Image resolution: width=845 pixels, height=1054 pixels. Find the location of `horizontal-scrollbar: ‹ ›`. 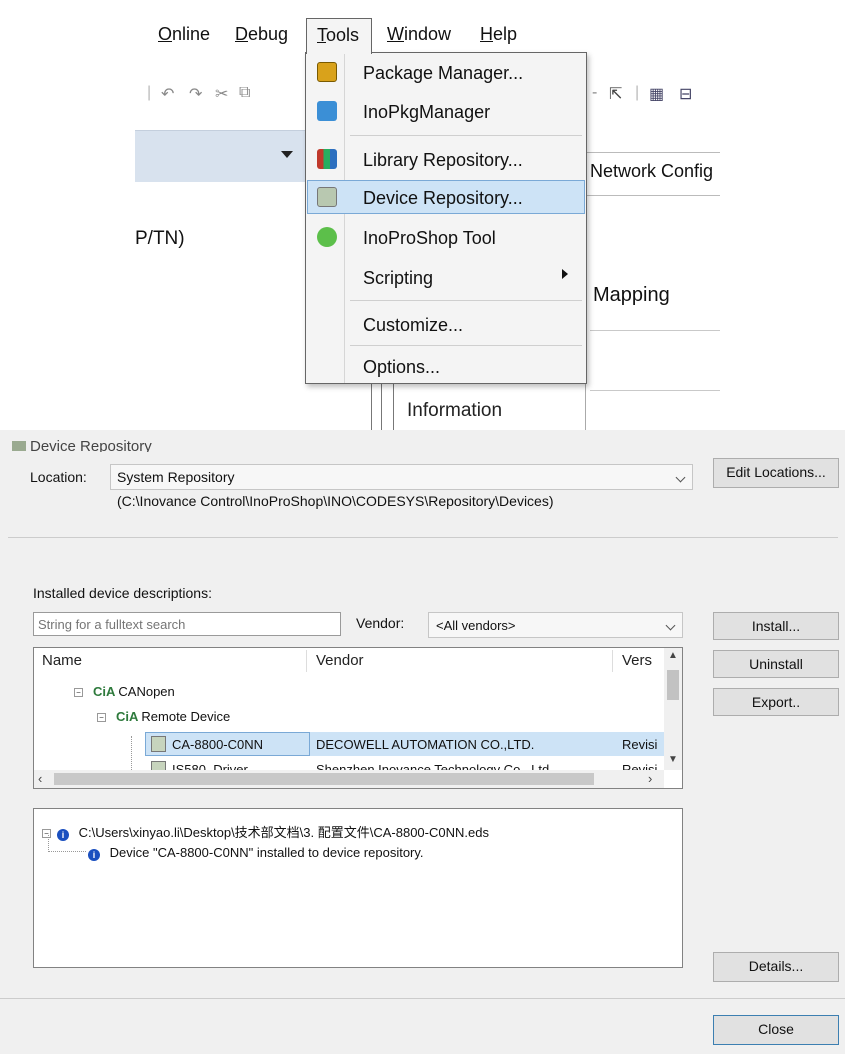

horizontal-scrollbar: ‹ › is located at coordinates (349, 779).